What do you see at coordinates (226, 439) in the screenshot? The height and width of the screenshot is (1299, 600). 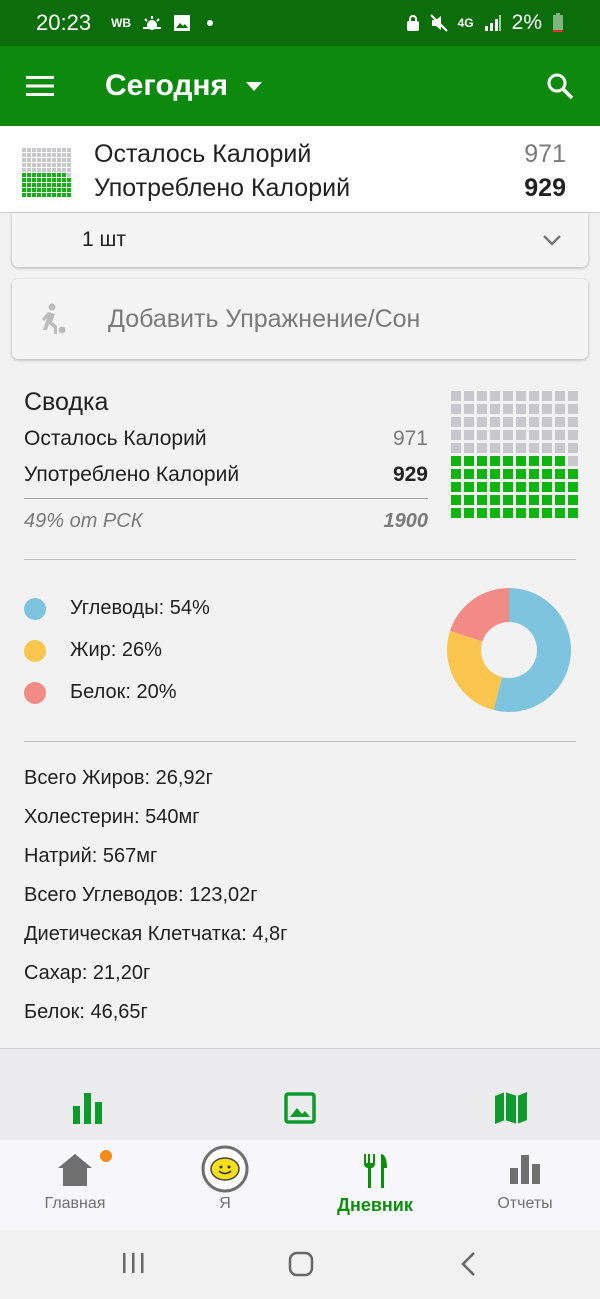 I see `summary-remaining-row: Осталось Калорий 971` at bounding box center [226, 439].